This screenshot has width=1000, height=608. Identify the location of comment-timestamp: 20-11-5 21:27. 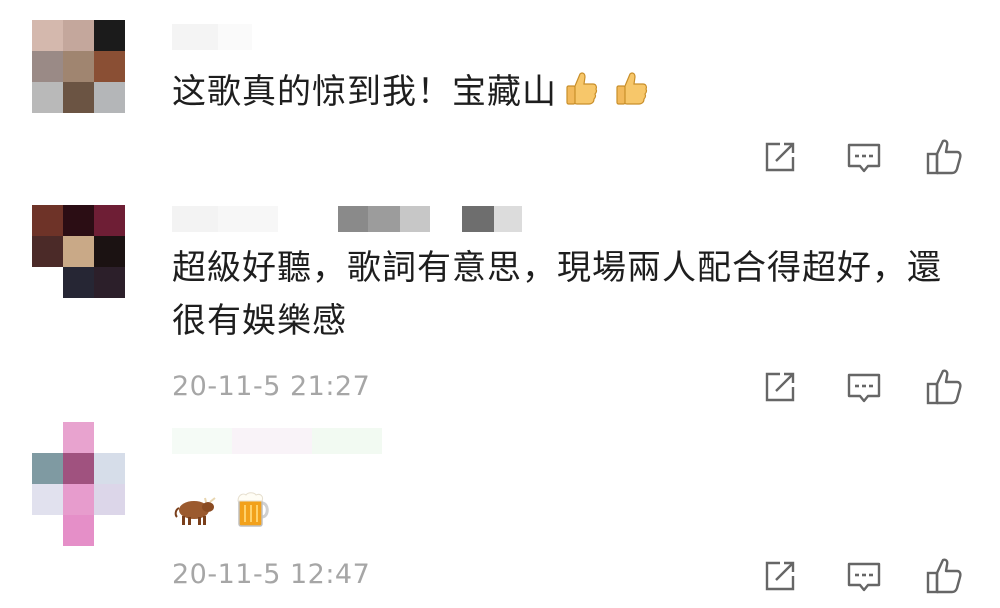
(271, 386).